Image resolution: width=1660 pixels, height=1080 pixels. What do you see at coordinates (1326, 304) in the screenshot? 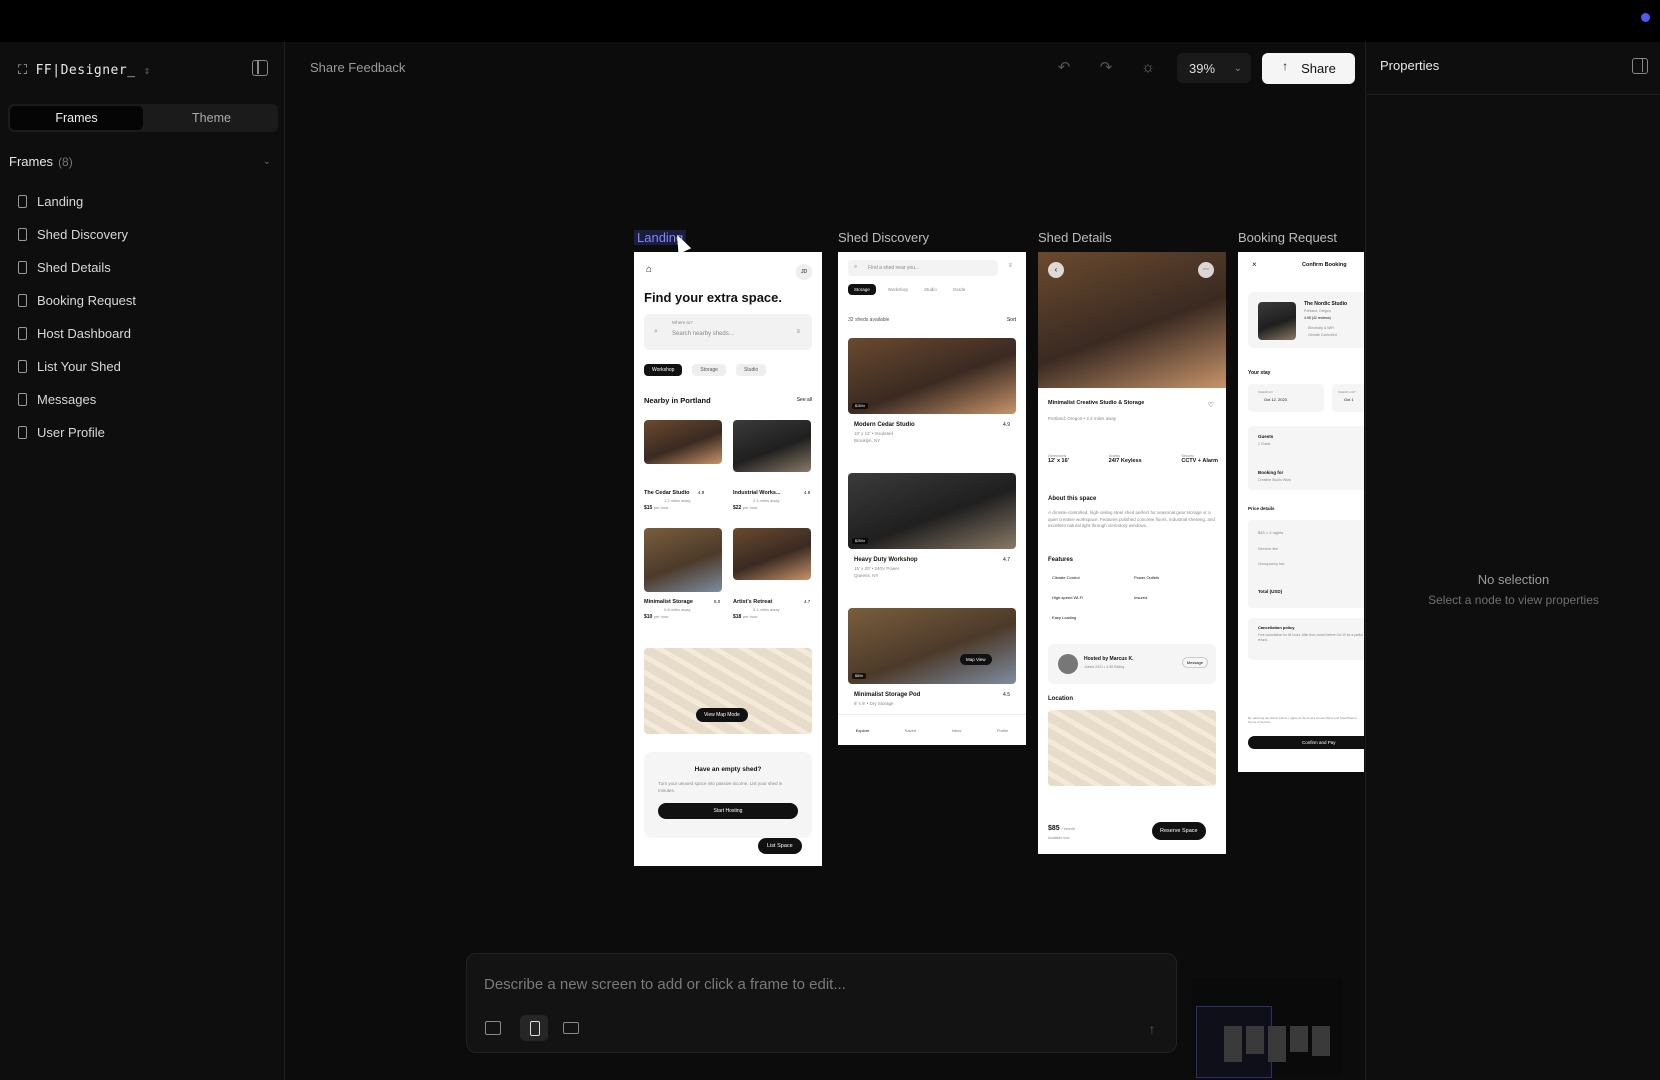
I see `shed-name: The Nordic Studio` at bounding box center [1326, 304].